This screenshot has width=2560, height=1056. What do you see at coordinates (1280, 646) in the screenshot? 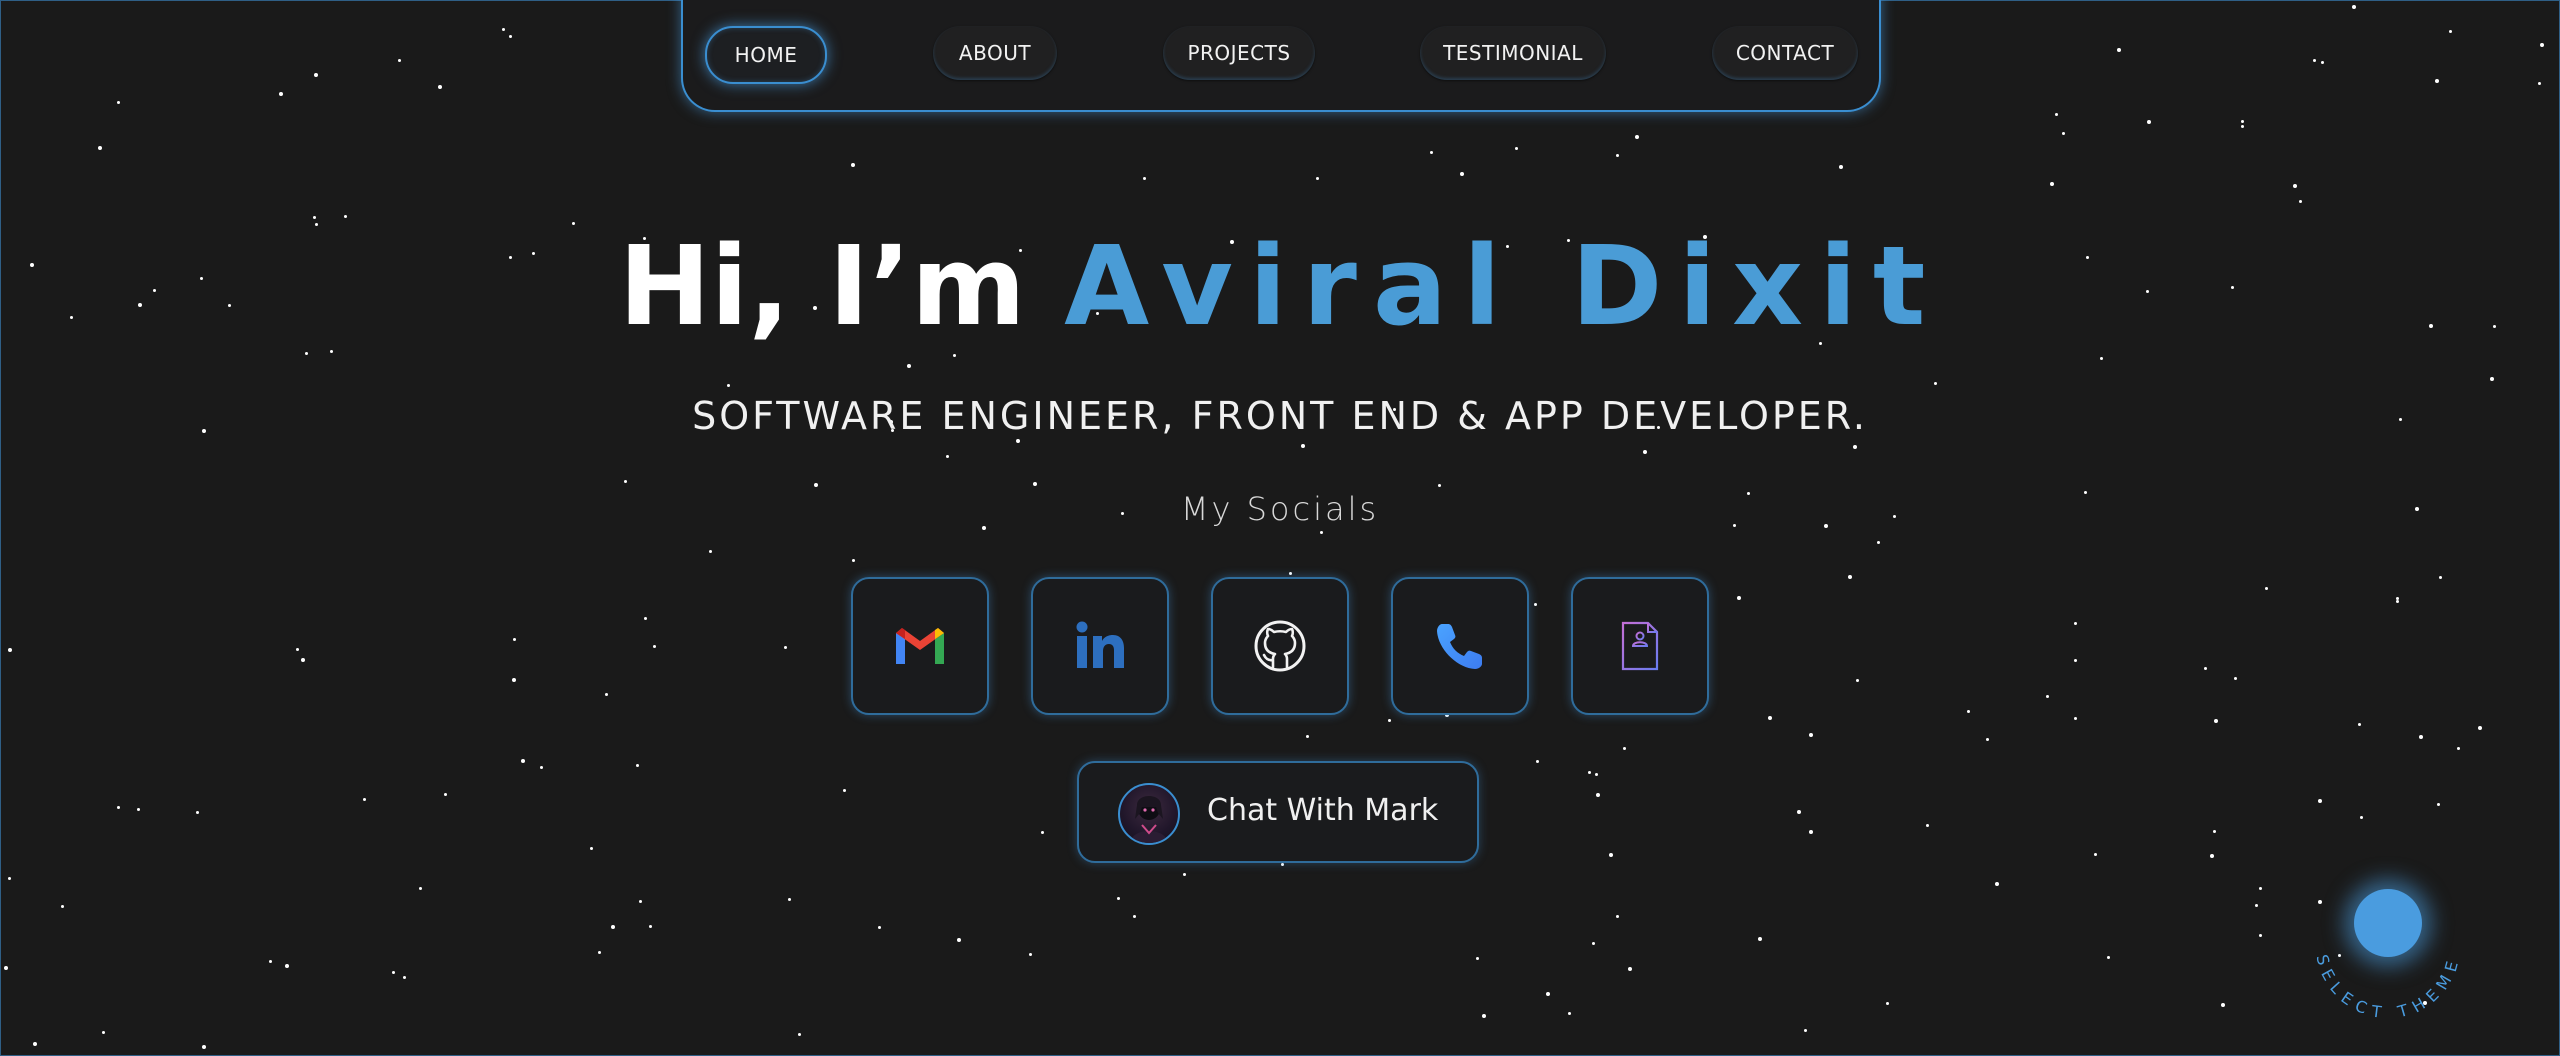
I see `github-button` at bounding box center [1280, 646].